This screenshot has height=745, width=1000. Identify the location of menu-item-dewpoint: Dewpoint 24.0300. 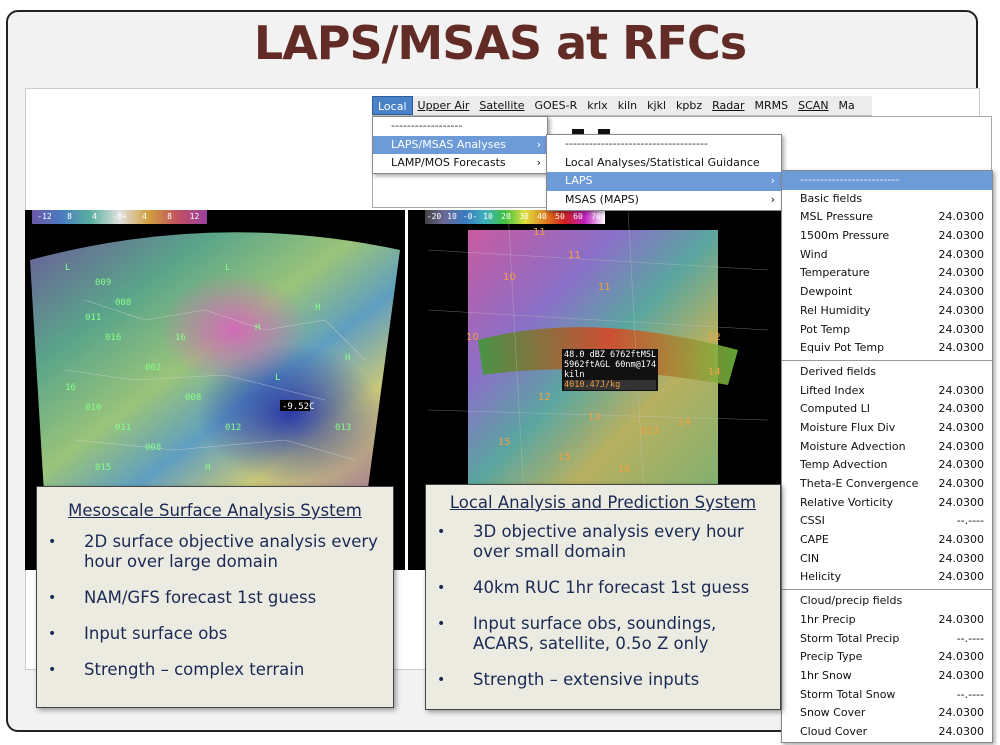
(887, 292).